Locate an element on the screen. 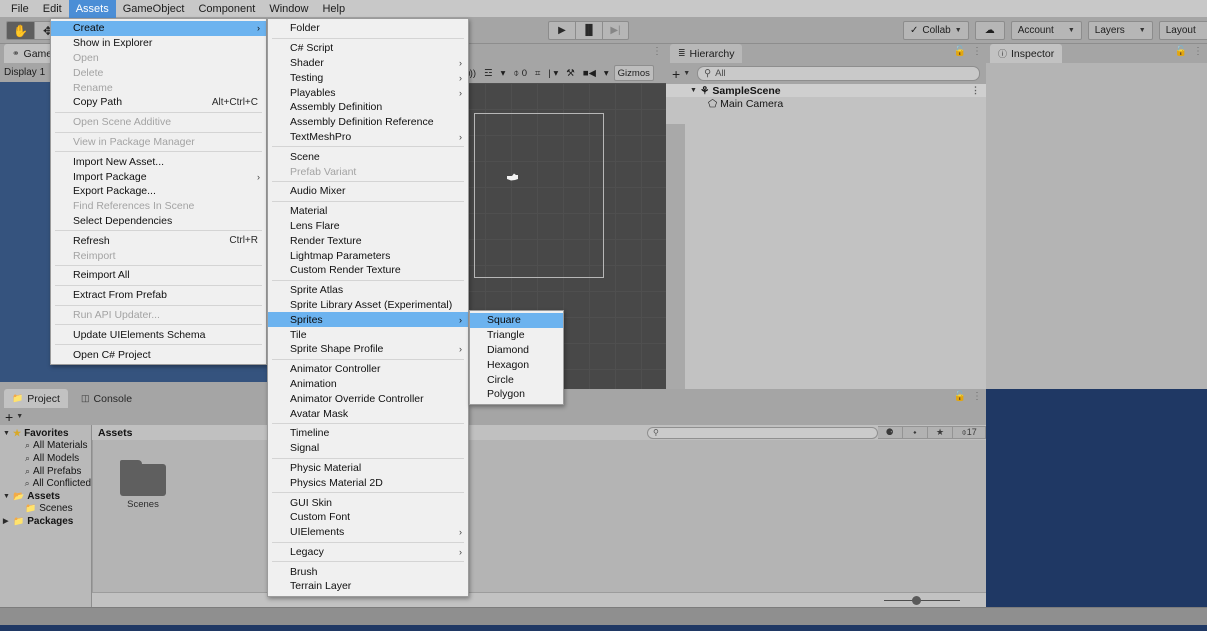 The image size is (1207, 631). sprites-menu-circle: Circle is located at coordinates (516, 379).